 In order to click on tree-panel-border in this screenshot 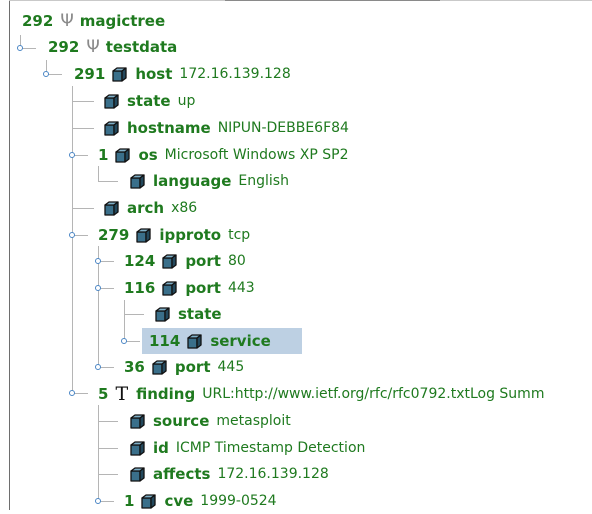, I will do `click(9, 255)`.